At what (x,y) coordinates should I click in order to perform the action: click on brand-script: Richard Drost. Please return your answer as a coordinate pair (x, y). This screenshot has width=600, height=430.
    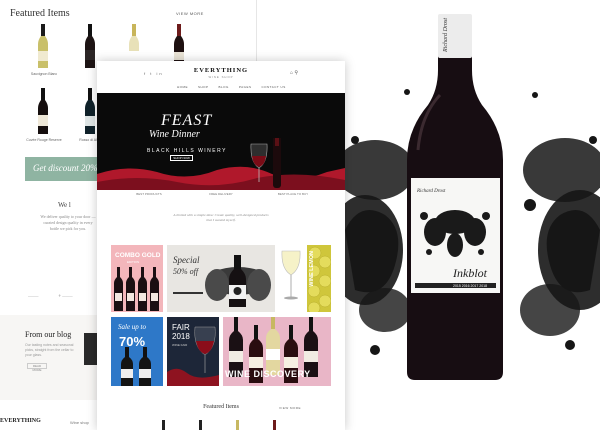
    Looking at the image, I should click on (446, 35).